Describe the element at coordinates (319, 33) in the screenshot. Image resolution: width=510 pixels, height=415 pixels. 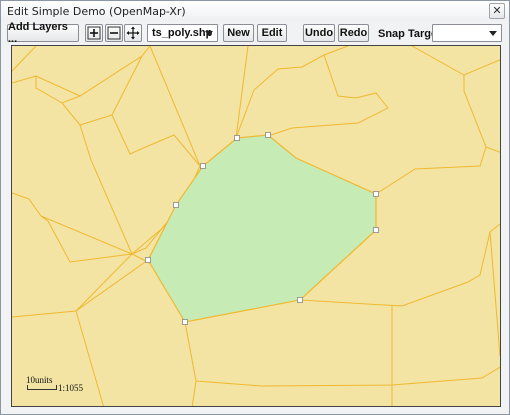
I see `undo-button: Undo` at that location.